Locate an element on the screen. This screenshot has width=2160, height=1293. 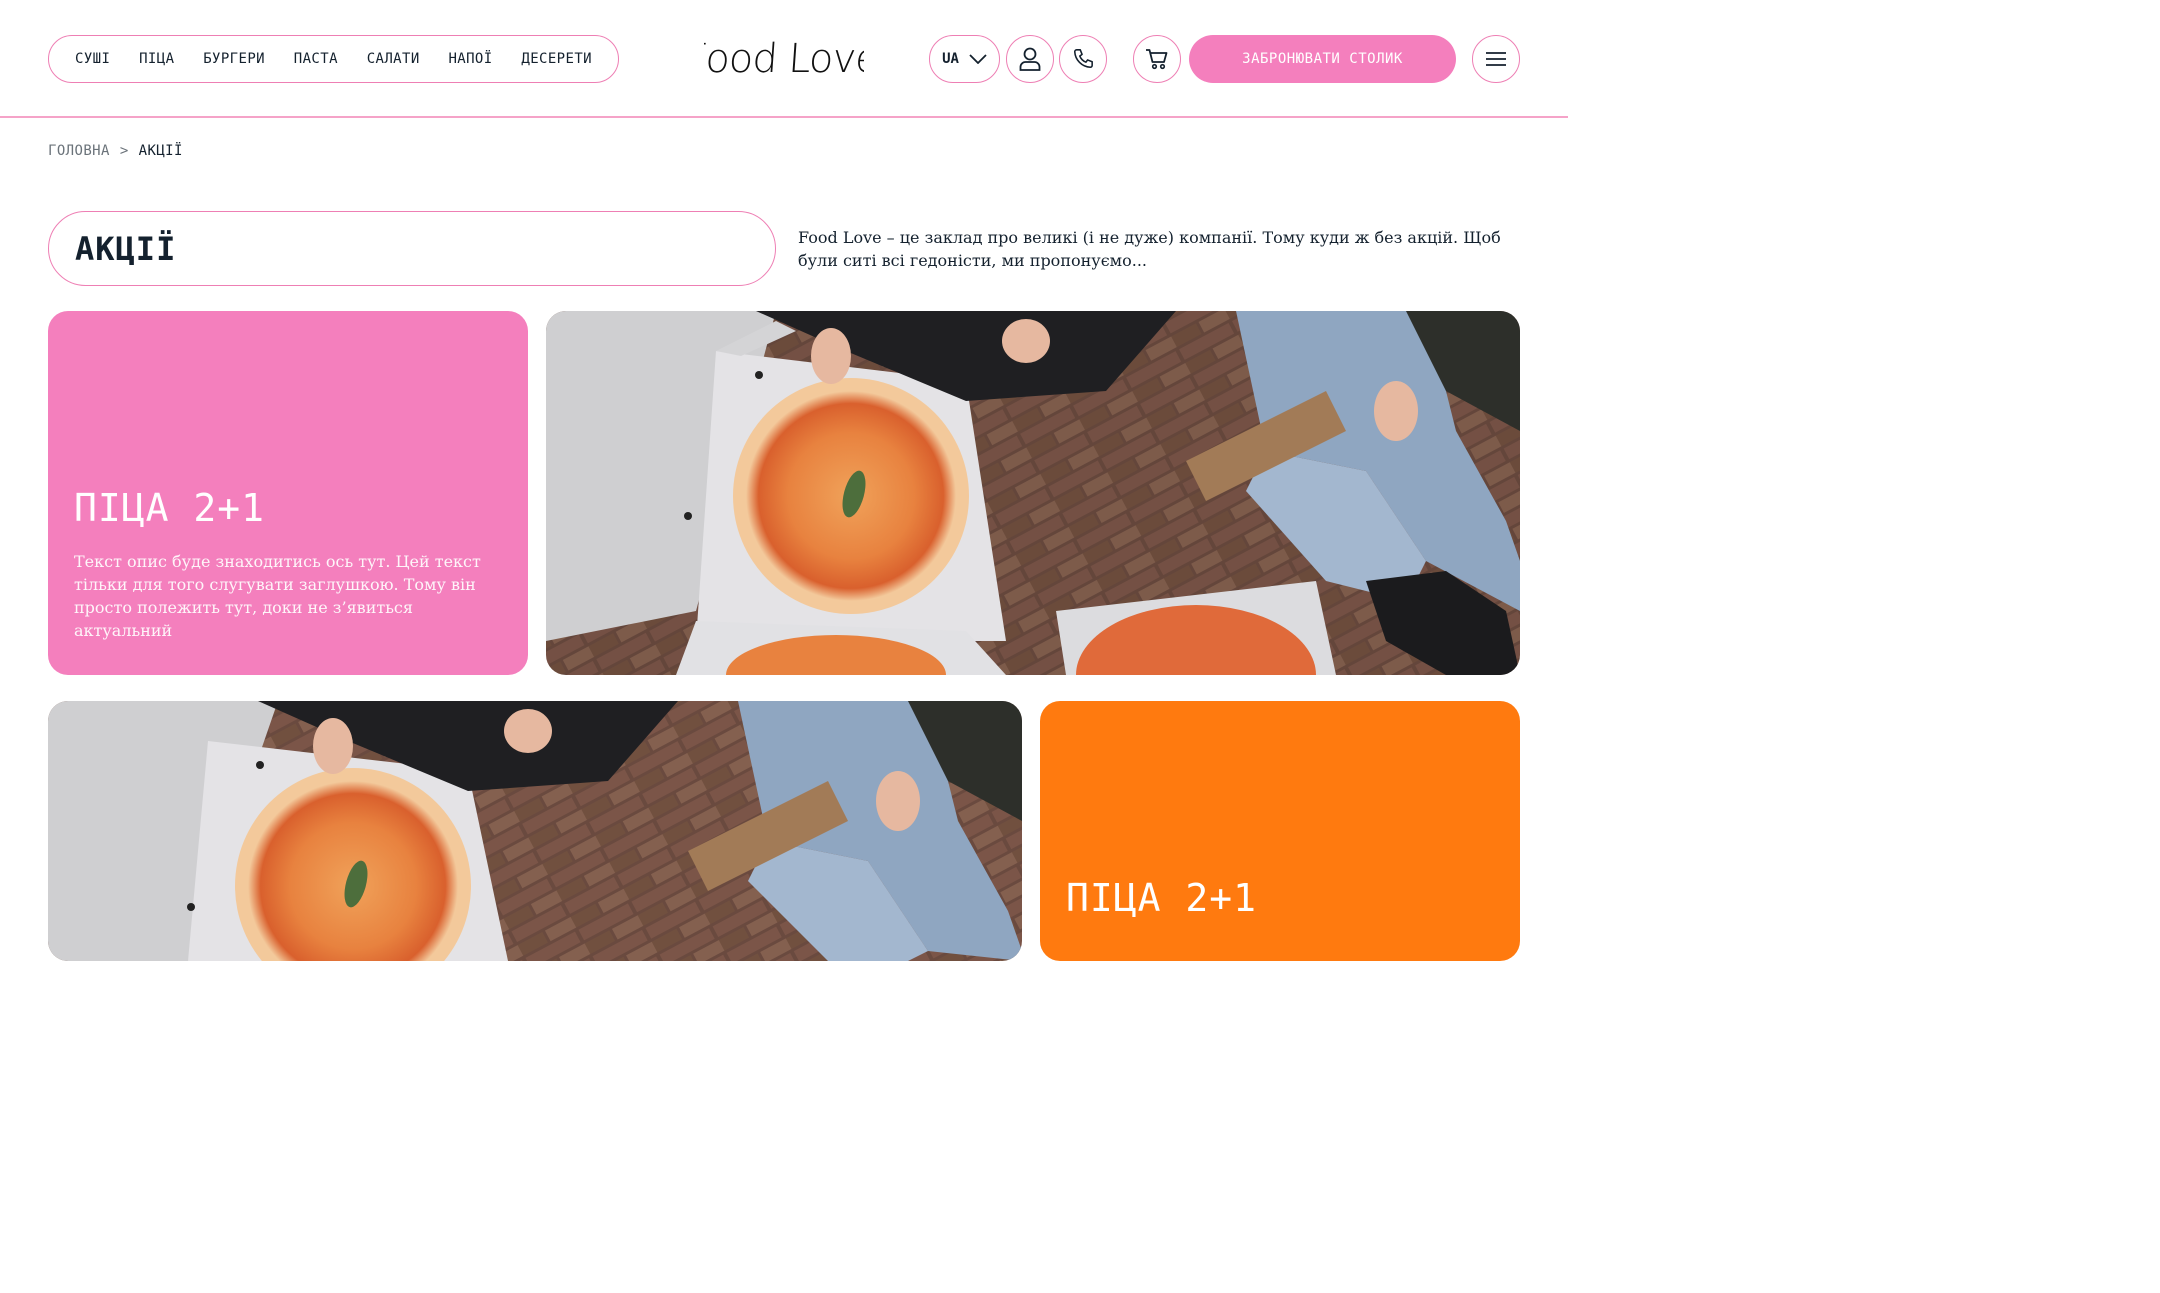
page-title: АКЦІЇ is located at coordinates (126, 248).